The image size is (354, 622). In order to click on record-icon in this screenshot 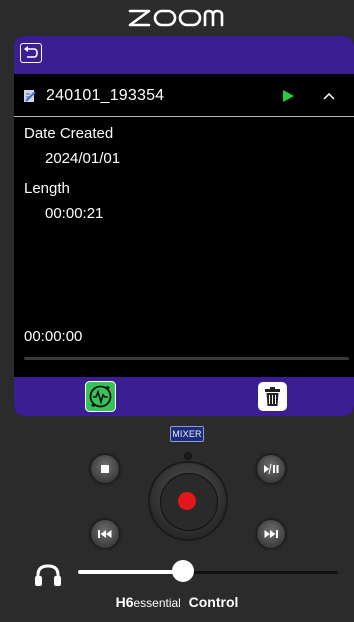, I will do `click(187, 501)`.